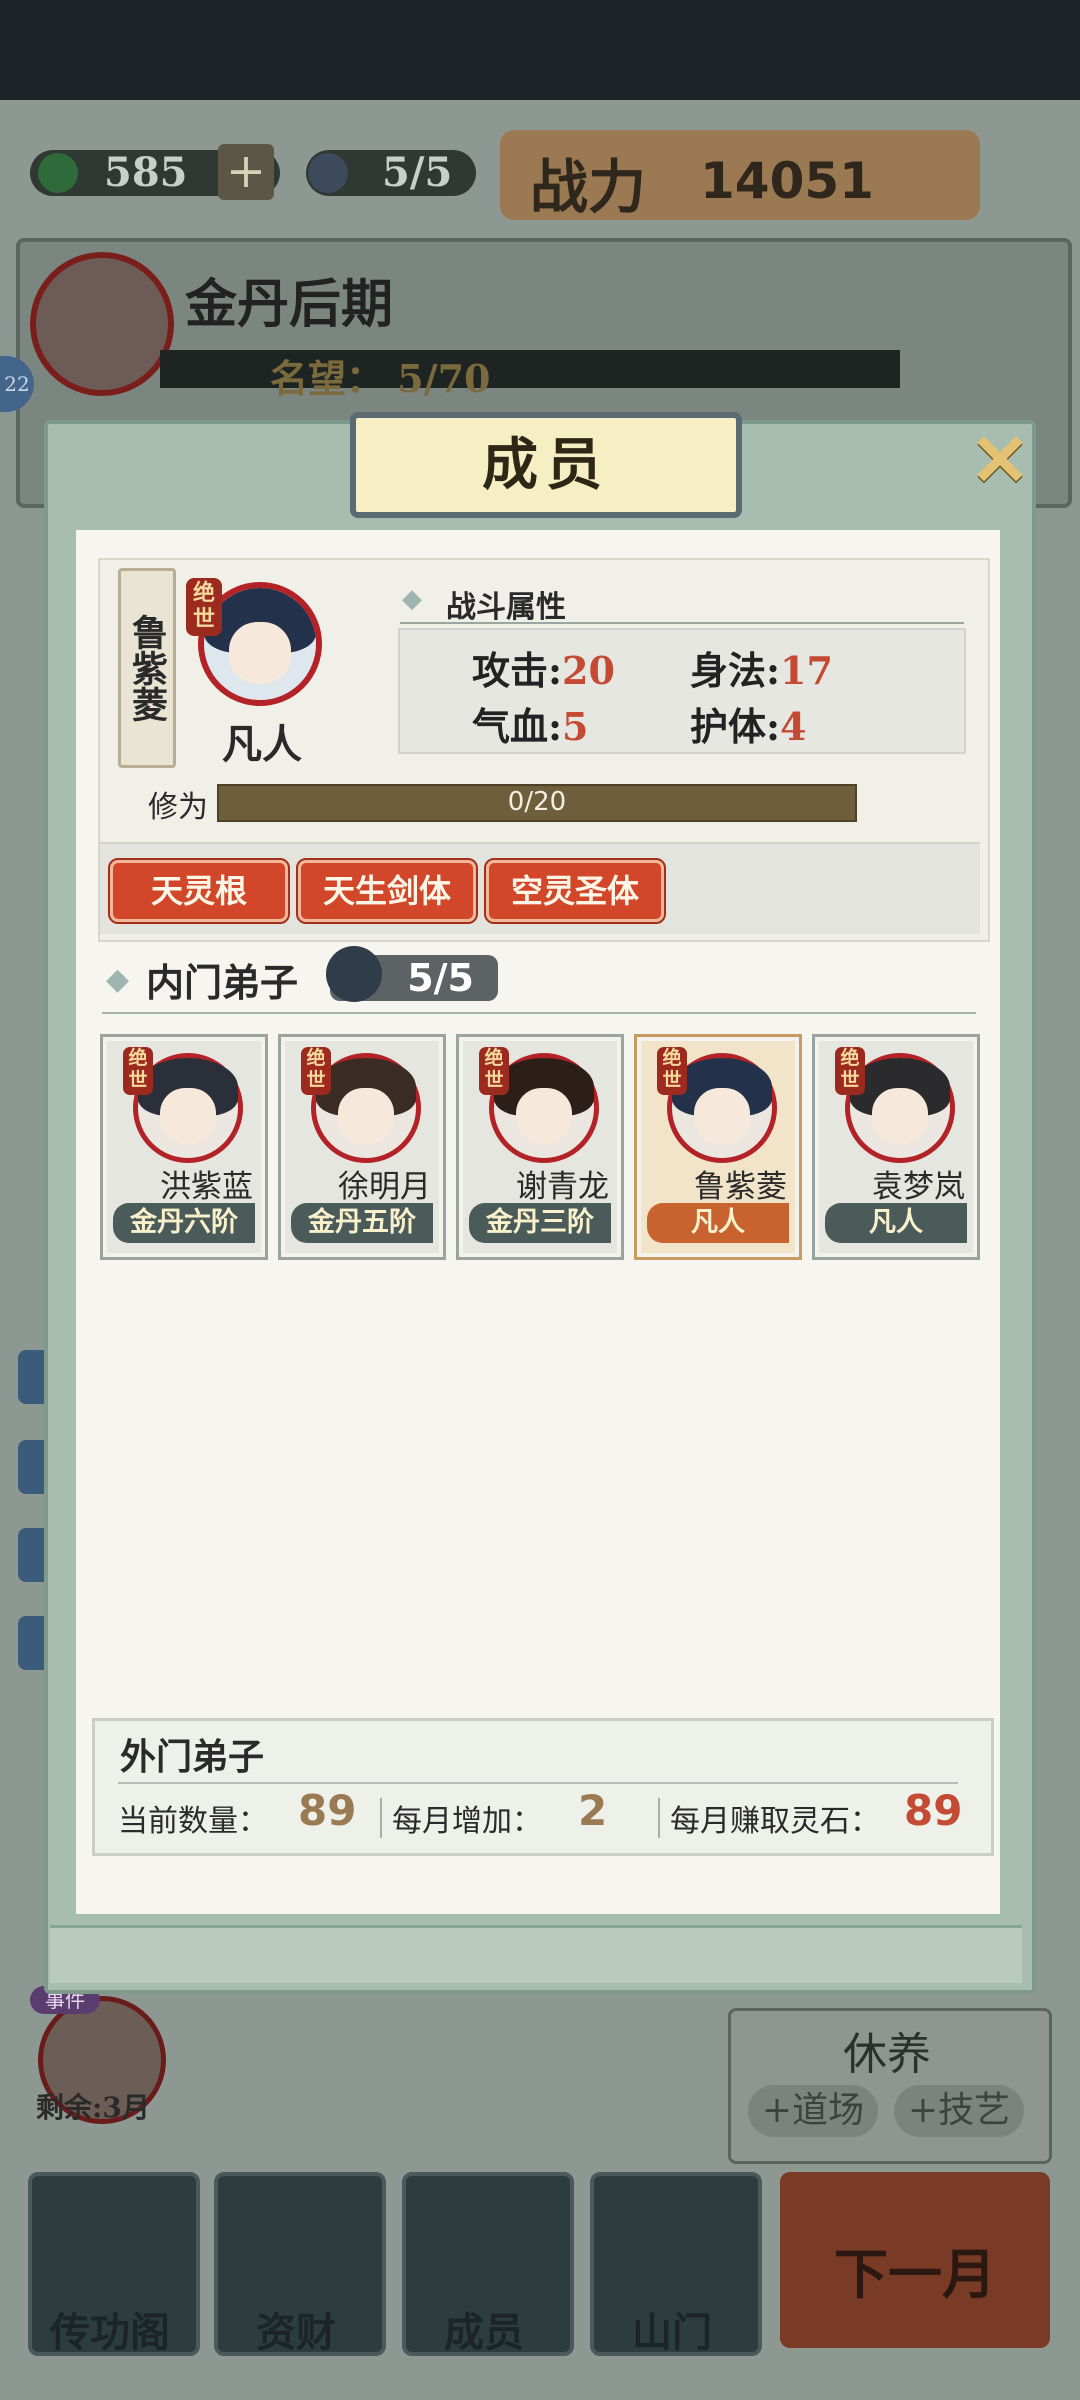 This screenshot has height=2400, width=1080. Describe the element at coordinates (537, 802) in the screenshot. I see `cultivation-progress-text: 0/20` at that location.